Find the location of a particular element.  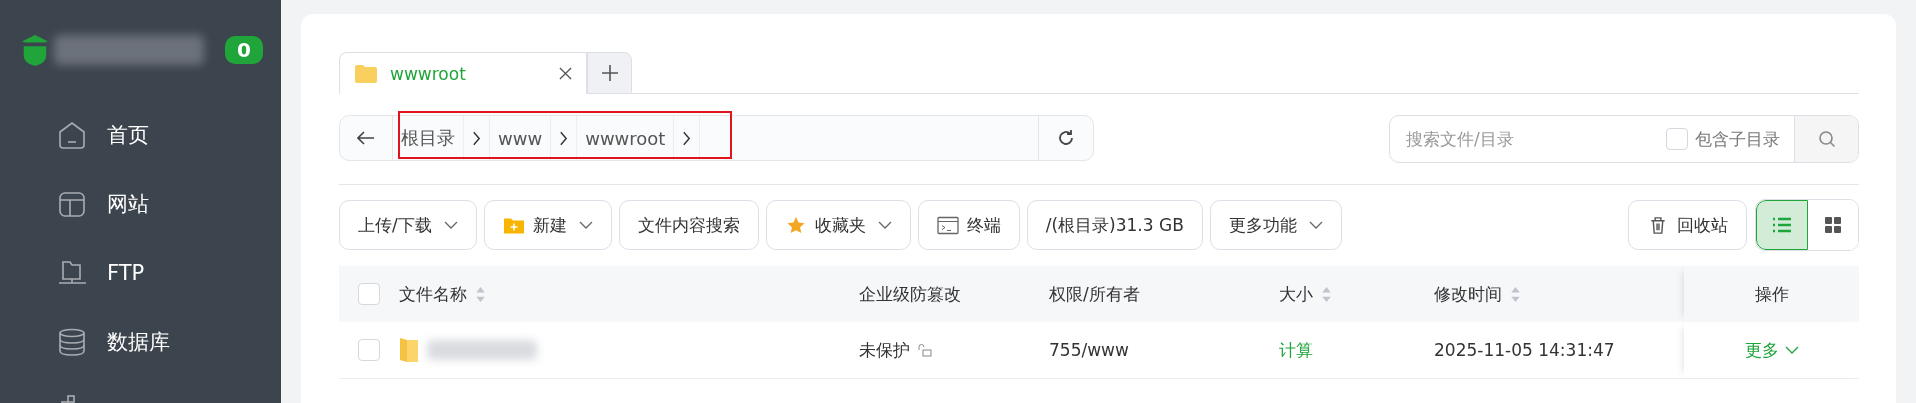

sidebar-item: 首页 is located at coordinates (140, 134).